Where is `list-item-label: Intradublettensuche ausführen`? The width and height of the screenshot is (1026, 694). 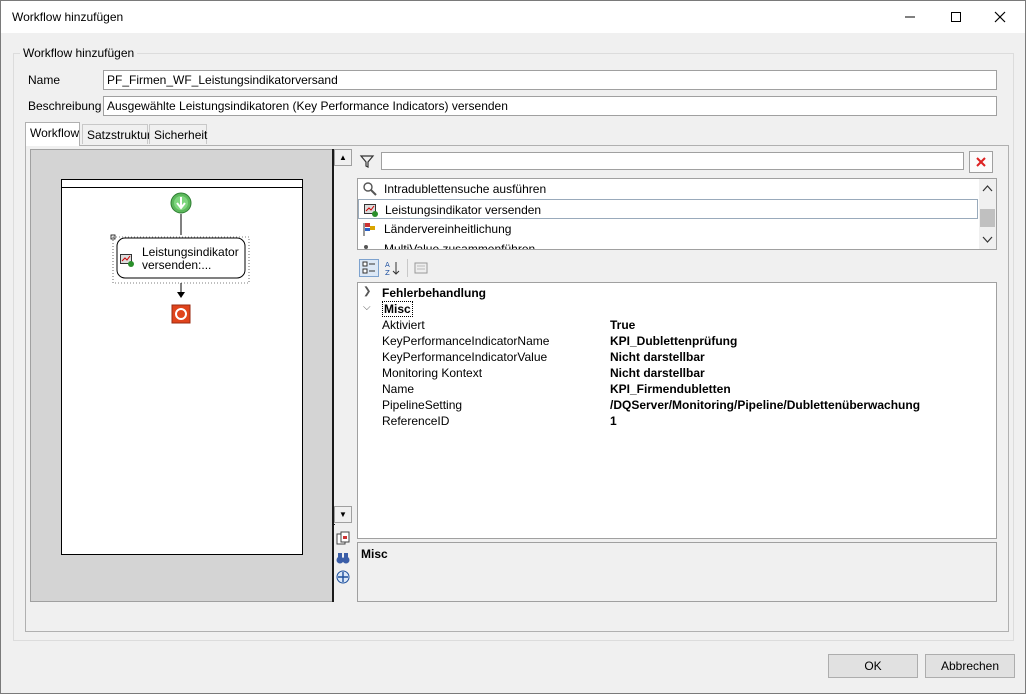 list-item-label: Intradublettensuche ausführen is located at coordinates (465, 189).